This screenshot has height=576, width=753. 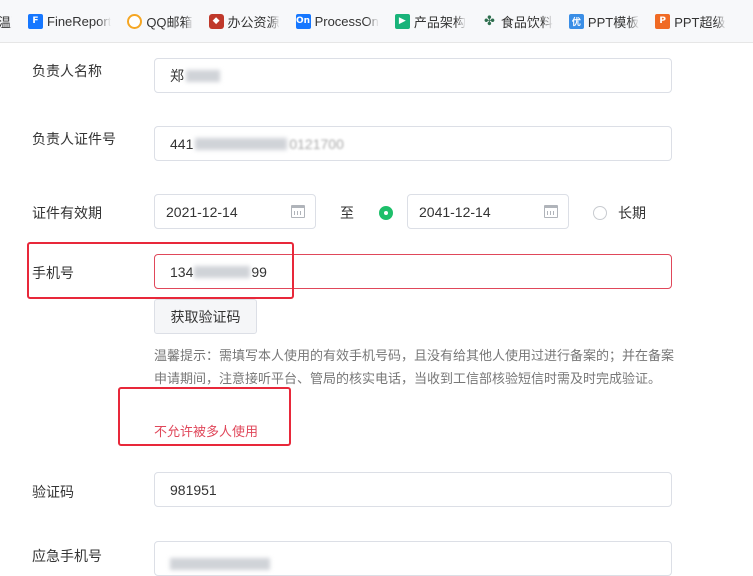 What do you see at coordinates (455, 211) in the screenshot?
I see `validity-end-value: 2041-12-14` at bounding box center [455, 211].